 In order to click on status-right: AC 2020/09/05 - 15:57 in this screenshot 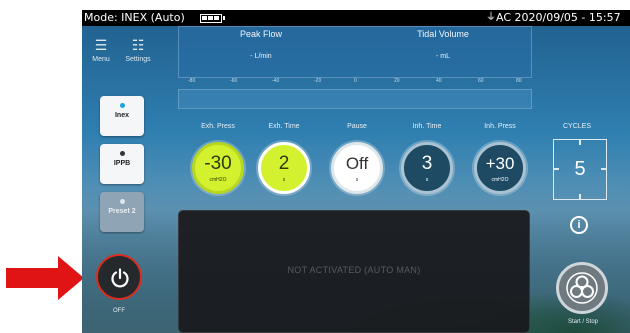, I will do `click(558, 18)`.